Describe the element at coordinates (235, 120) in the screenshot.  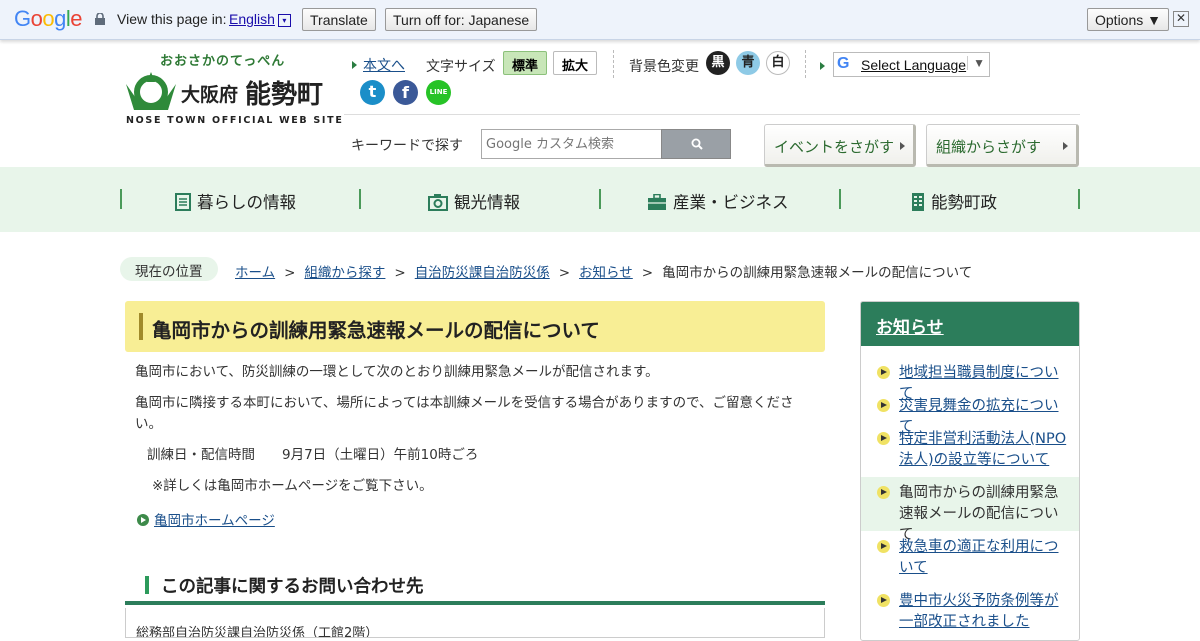
I see `logo-english: NOSE TOWN OFFICIAL WEB SITE` at that location.